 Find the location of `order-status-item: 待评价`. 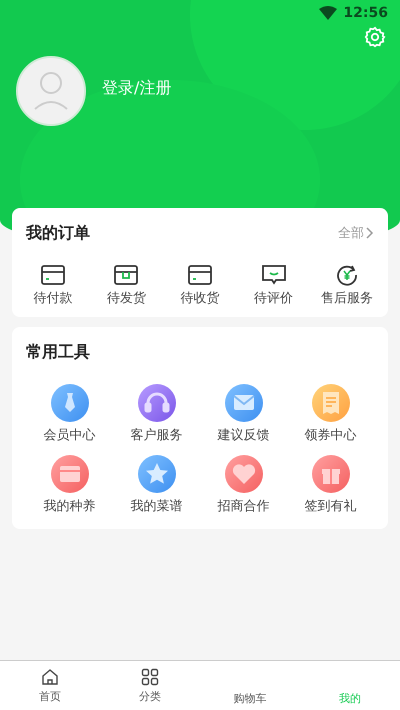

order-status-item: 待评价 is located at coordinates (274, 285).